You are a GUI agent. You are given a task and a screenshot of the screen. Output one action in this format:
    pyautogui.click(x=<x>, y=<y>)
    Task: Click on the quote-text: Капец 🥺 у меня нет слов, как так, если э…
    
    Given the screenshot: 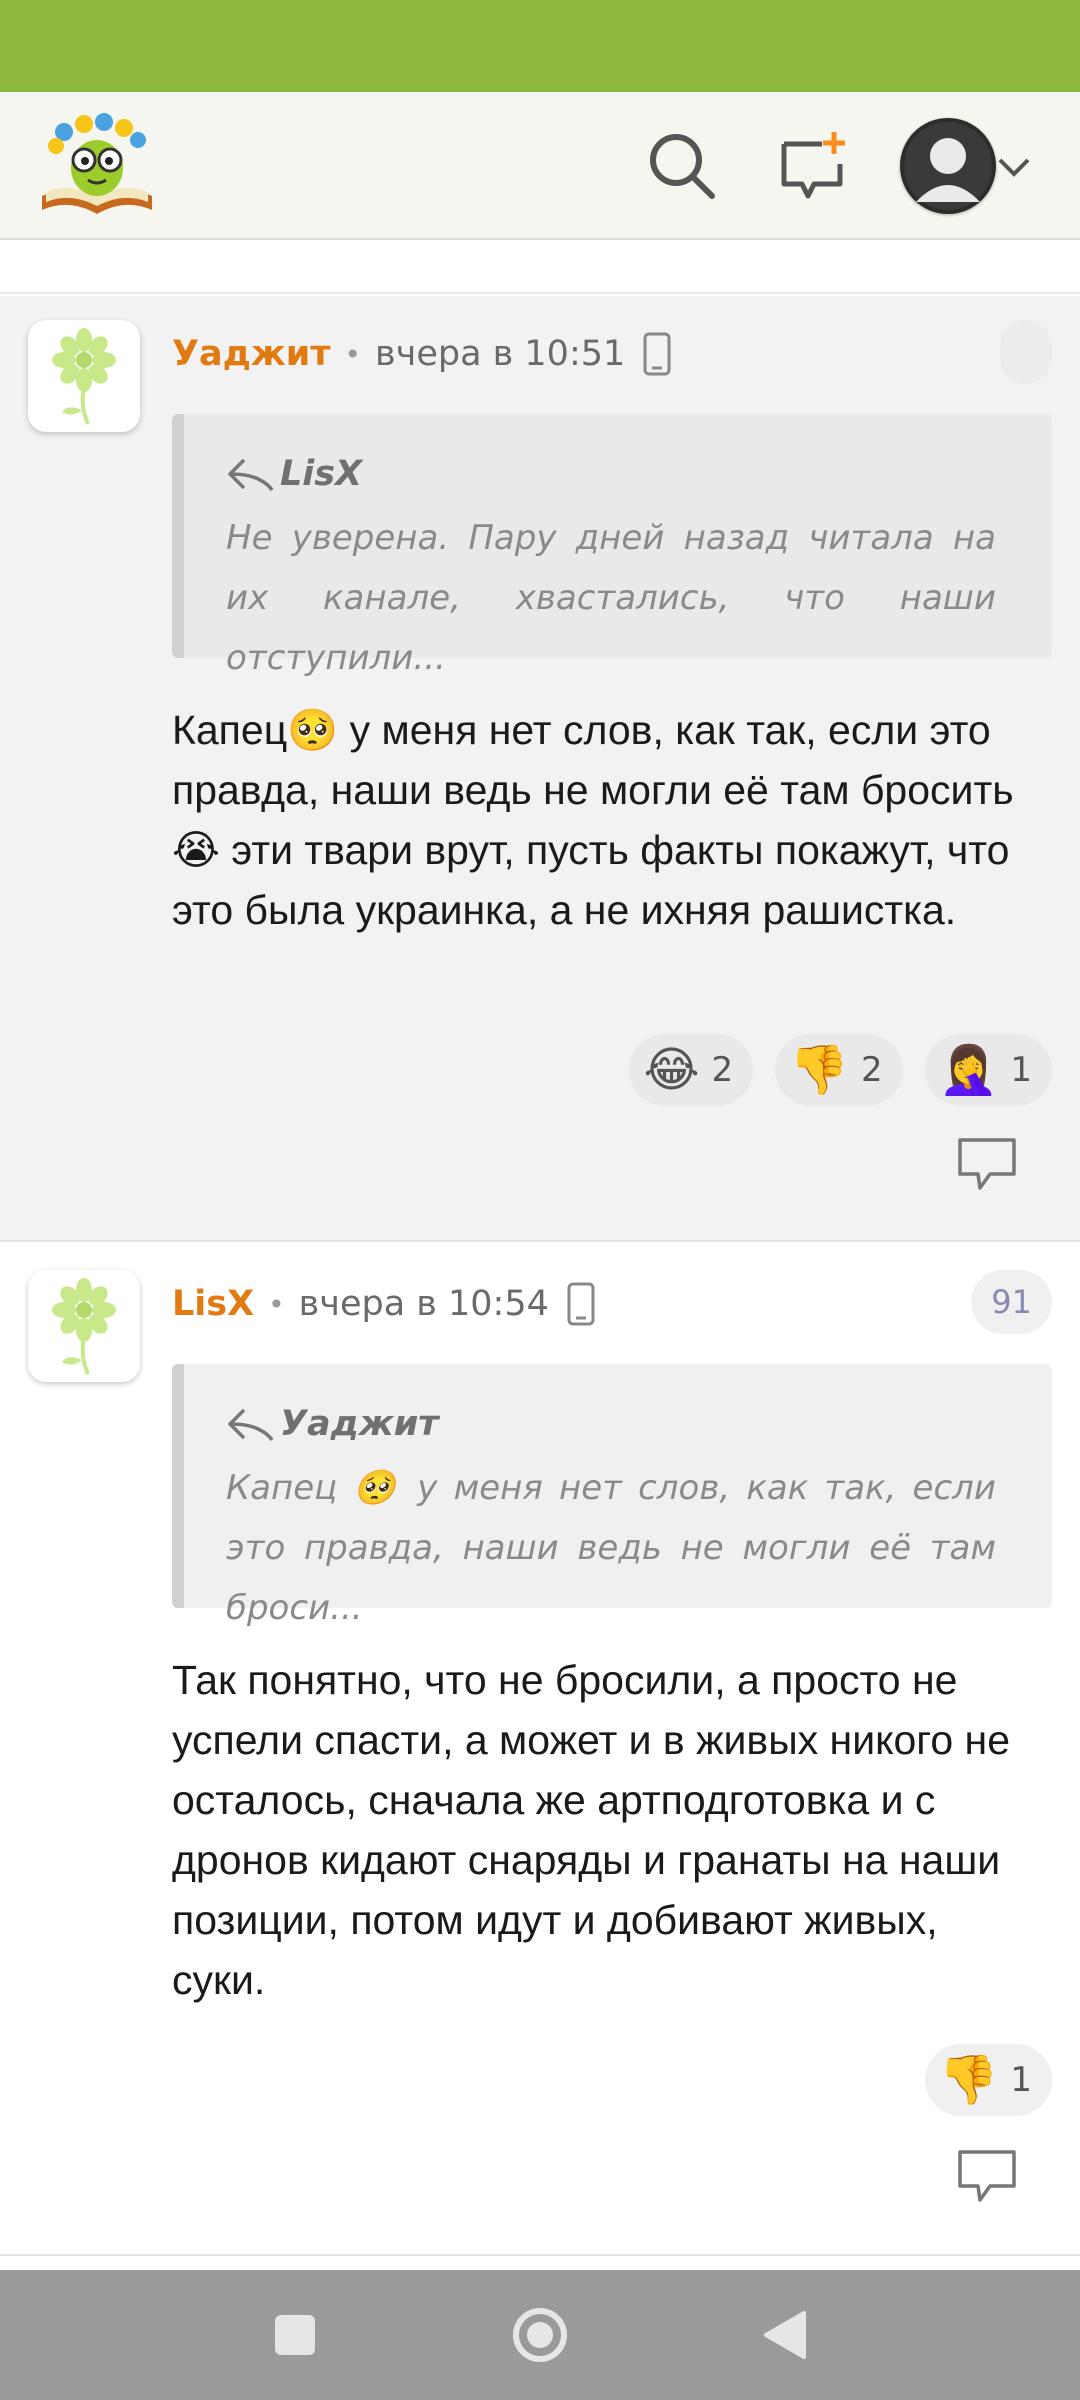 What is the action you would take?
    pyautogui.click(x=611, y=1548)
    